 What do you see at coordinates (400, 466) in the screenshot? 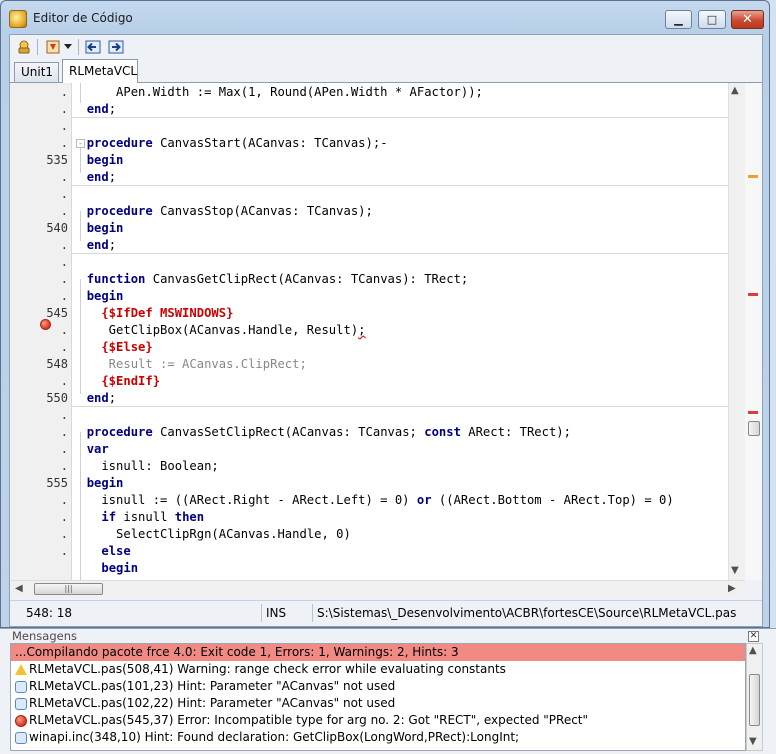
I see `code-line: isnull: Boolean;` at bounding box center [400, 466].